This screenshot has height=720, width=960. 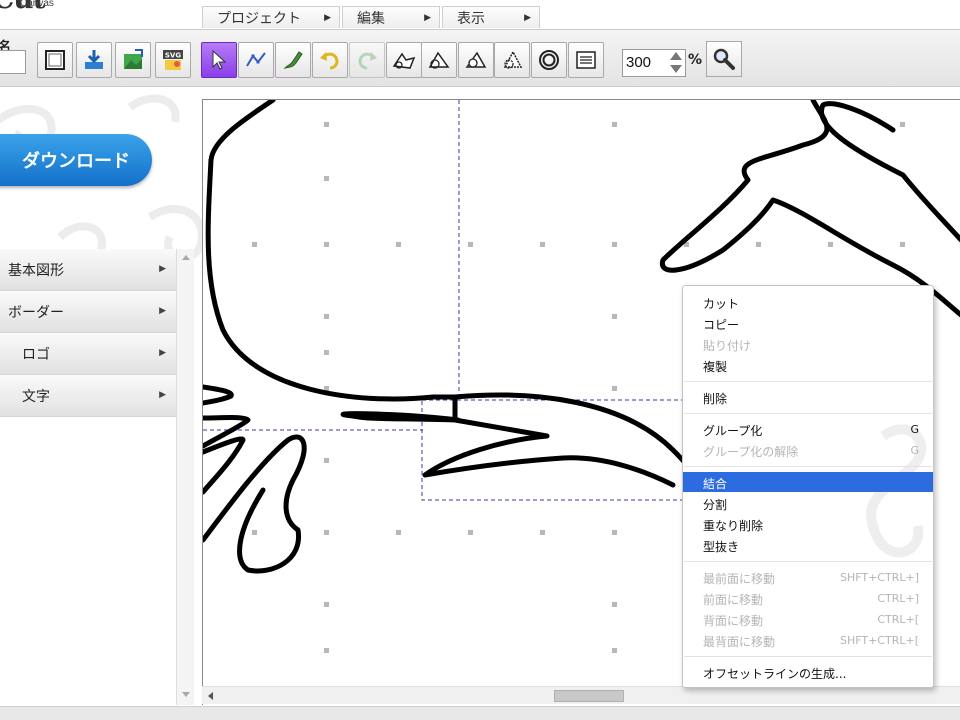 I want to click on canvas-horizontal-scrollbar, so click(x=581, y=695).